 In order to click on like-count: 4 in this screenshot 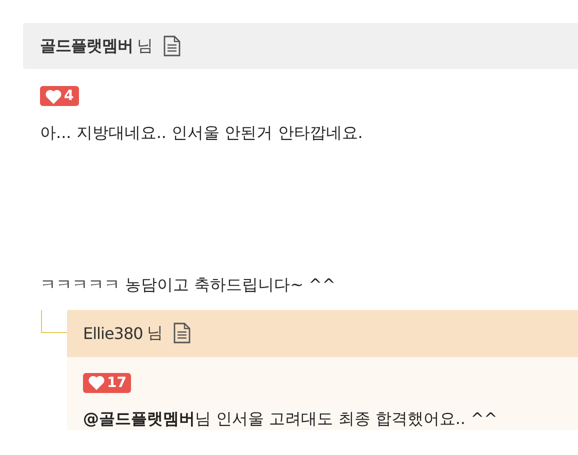, I will do `click(69, 96)`.